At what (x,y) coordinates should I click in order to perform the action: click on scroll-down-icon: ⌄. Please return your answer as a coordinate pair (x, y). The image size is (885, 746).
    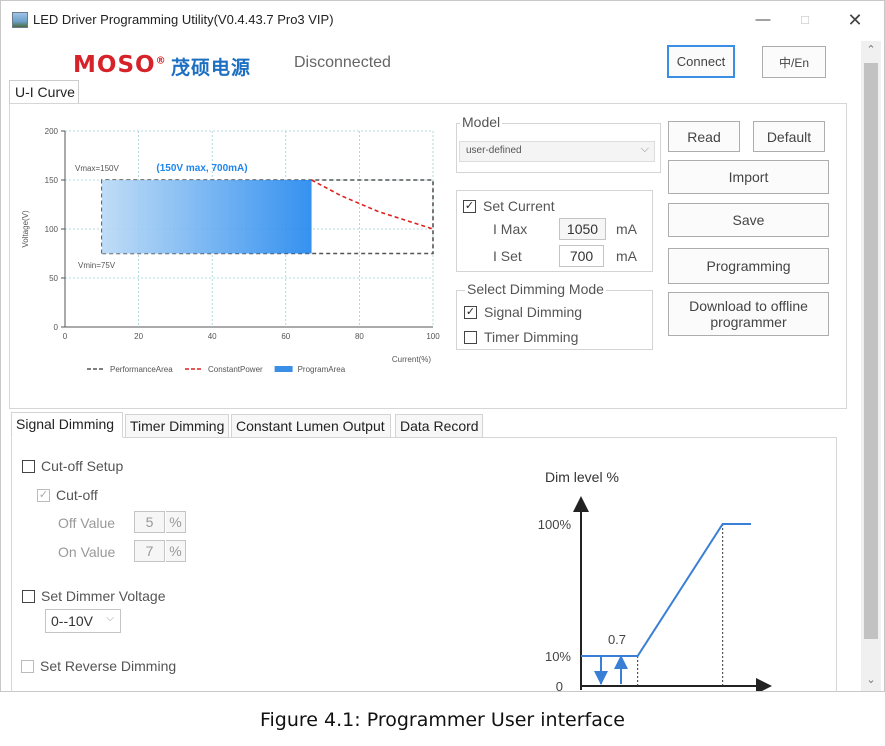
    Looking at the image, I should click on (871, 681).